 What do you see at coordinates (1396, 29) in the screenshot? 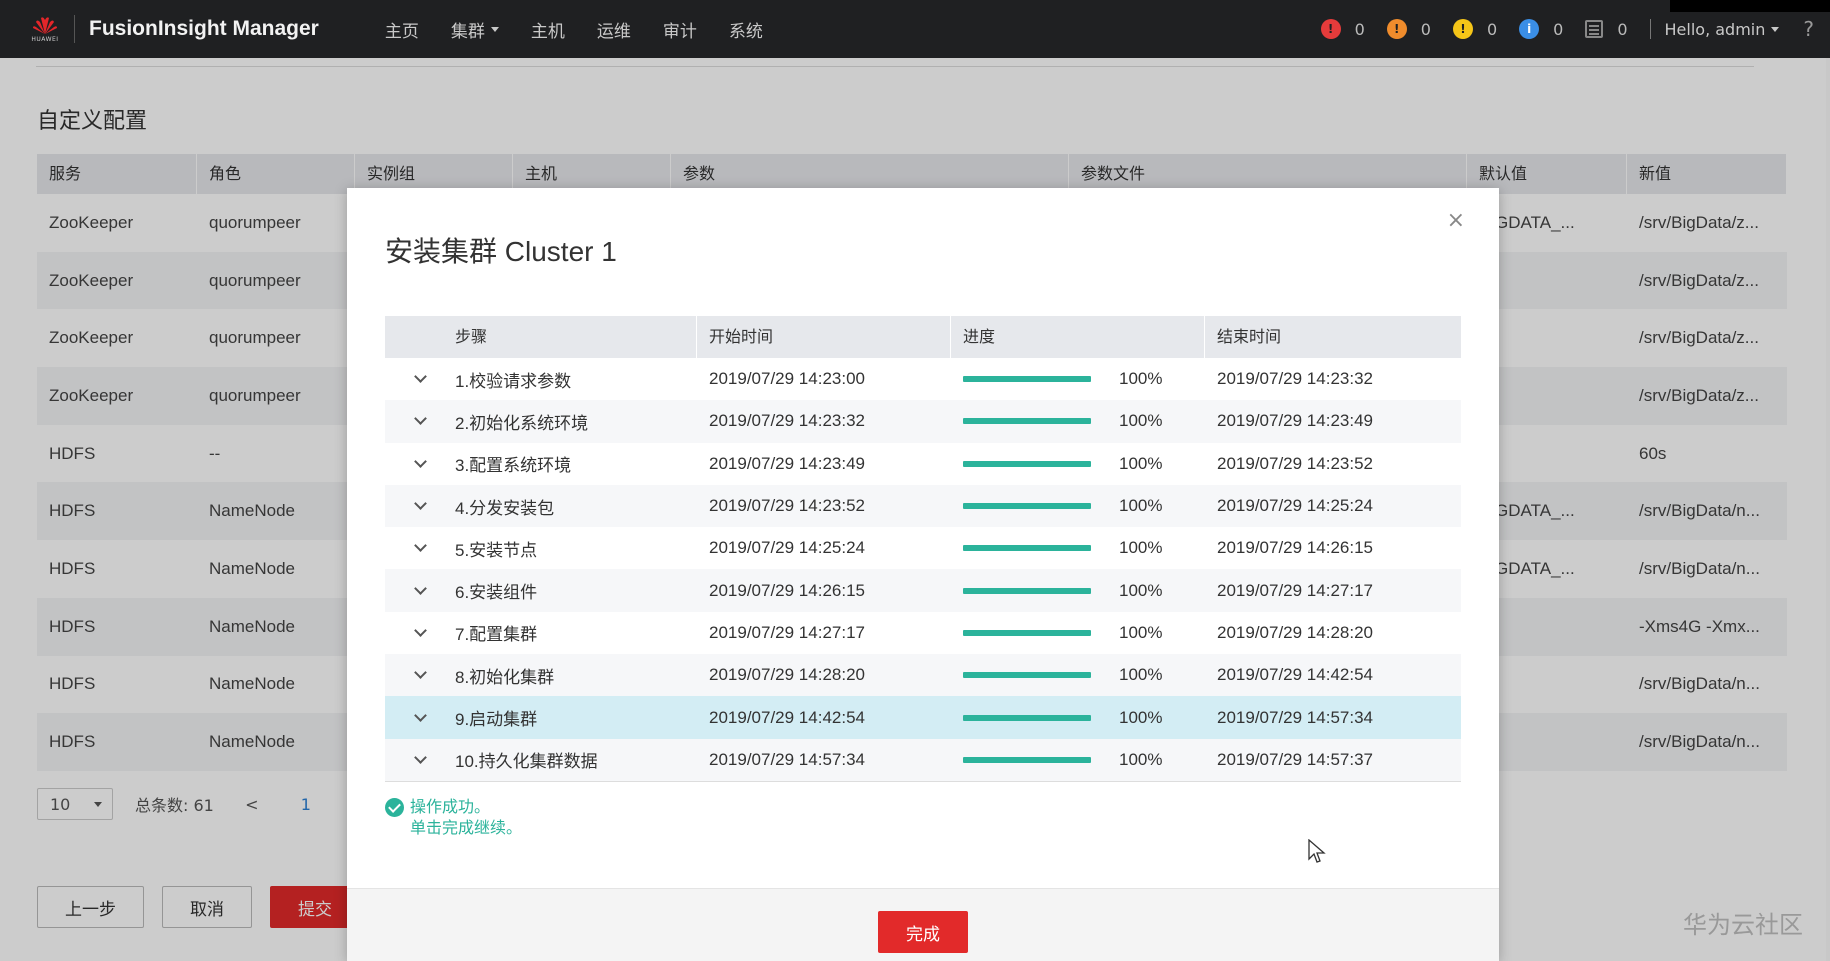
I see `major-alarm-icon: !` at bounding box center [1396, 29].